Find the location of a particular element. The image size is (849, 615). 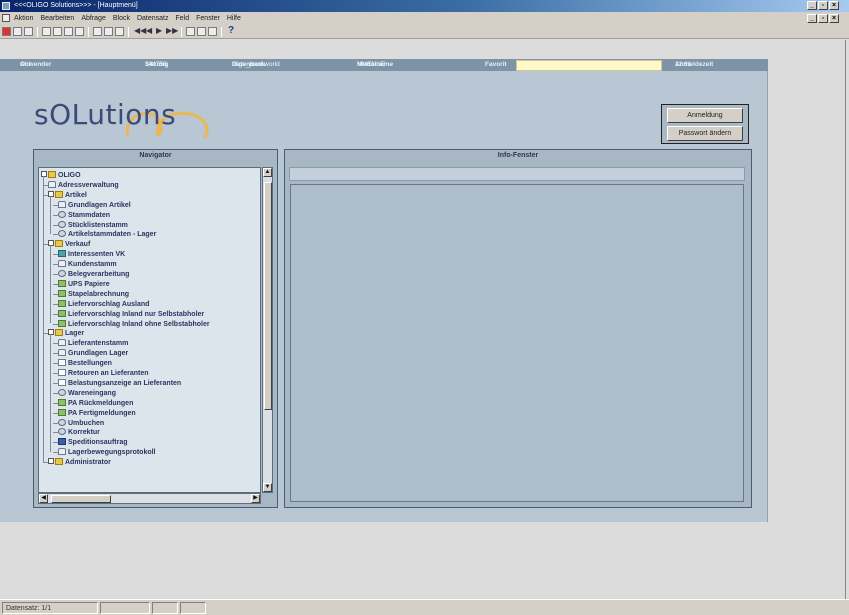

document-minimize-button: _ is located at coordinates (812, 18).